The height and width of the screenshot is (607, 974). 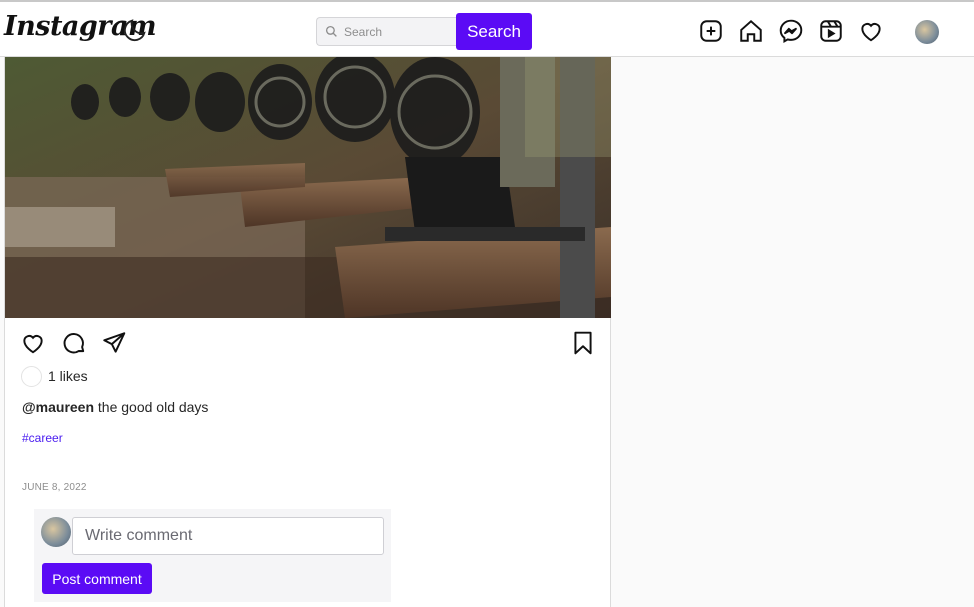 I want to click on search-button: Search, so click(x=494, y=31).